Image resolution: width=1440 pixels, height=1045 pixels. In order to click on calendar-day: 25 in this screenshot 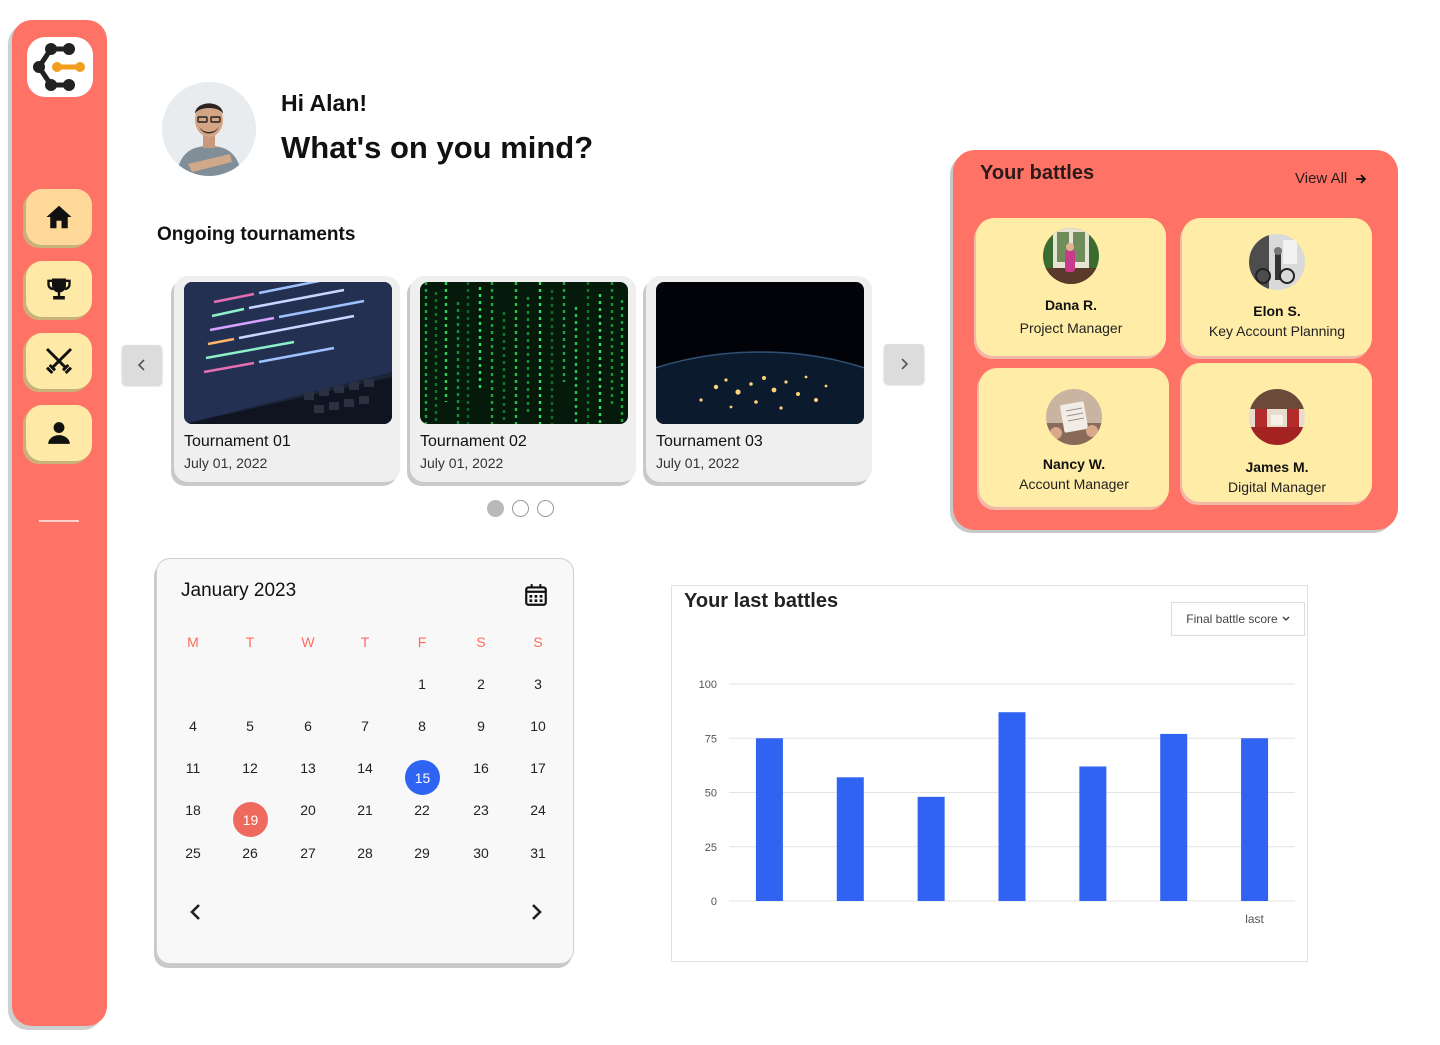, I will do `click(193, 853)`.